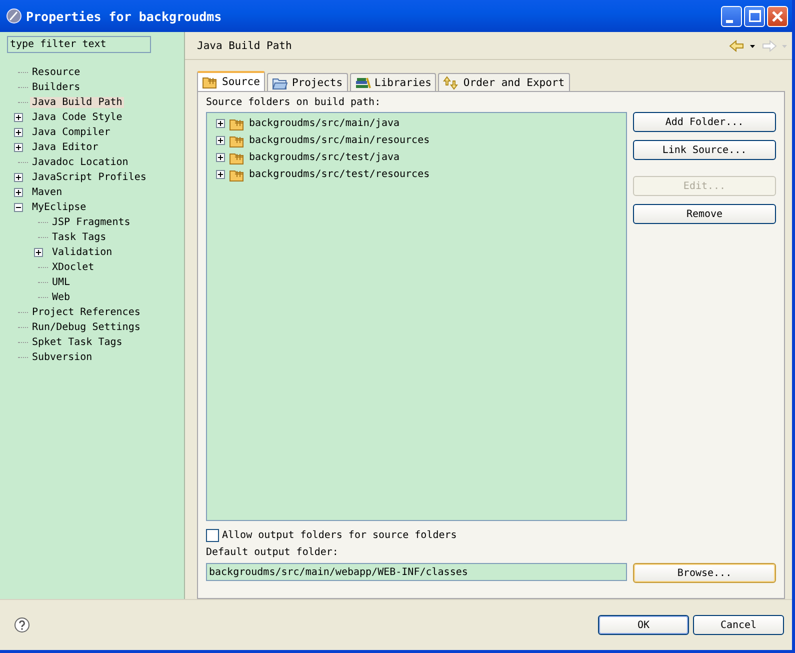 Image resolution: width=795 pixels, height=653 pixels. Describe the element at coordinates (416, 572) in the screenshot. I see `output-folder-field: backgroudms/src/main/webapp/WEB-INF/classes` at that location.